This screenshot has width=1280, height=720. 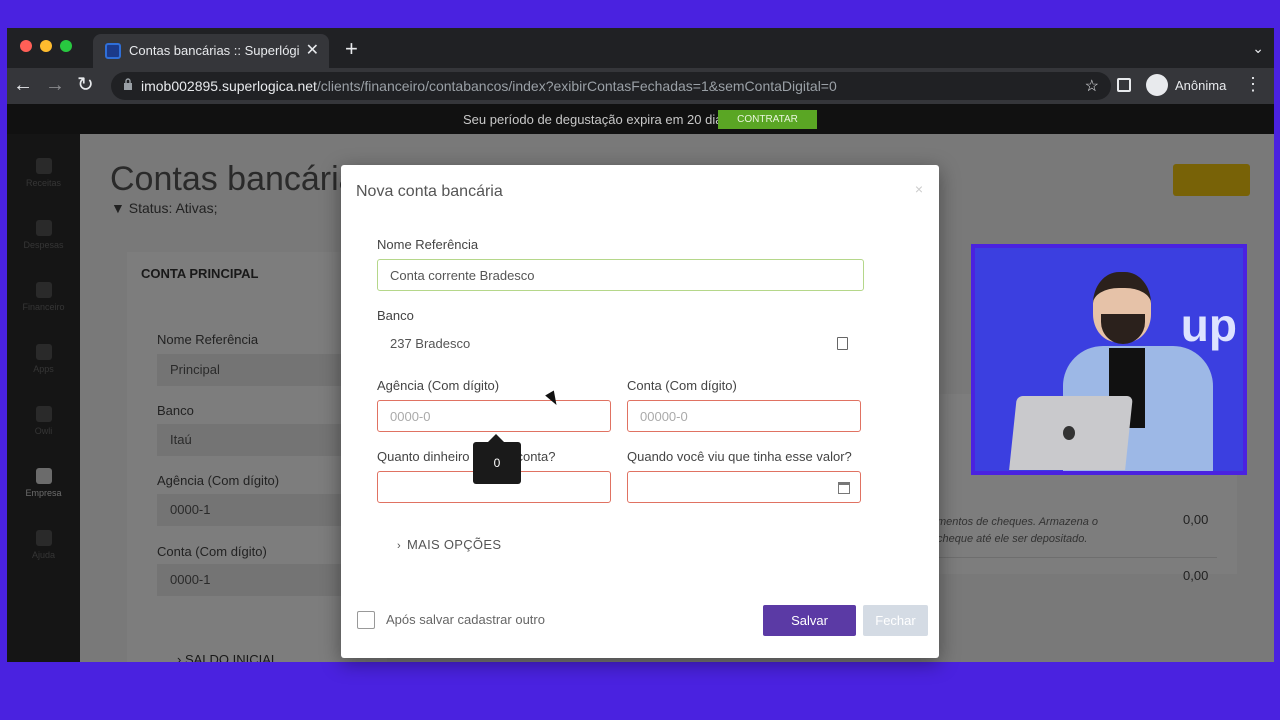 What do you see at coordinates (620, 275) in the screenshot?
I see `nome-referencia-input: Conta corrente Bradesco` at bounding box center [620, 275].